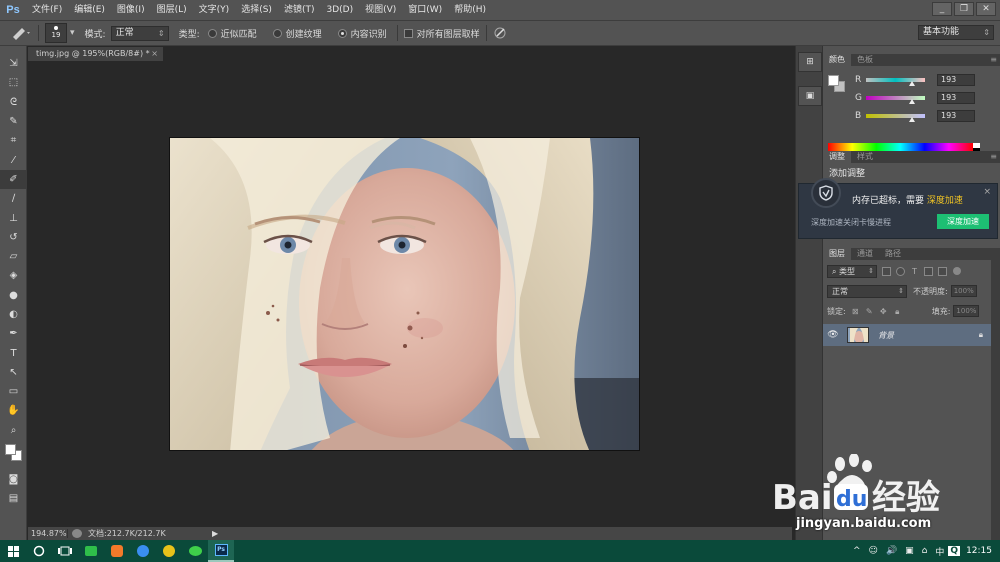  What do you see at coordinates (857, 551) in the screenshot?
I see `tray-overflow-icon: ^` at bounding box center [857, 551].